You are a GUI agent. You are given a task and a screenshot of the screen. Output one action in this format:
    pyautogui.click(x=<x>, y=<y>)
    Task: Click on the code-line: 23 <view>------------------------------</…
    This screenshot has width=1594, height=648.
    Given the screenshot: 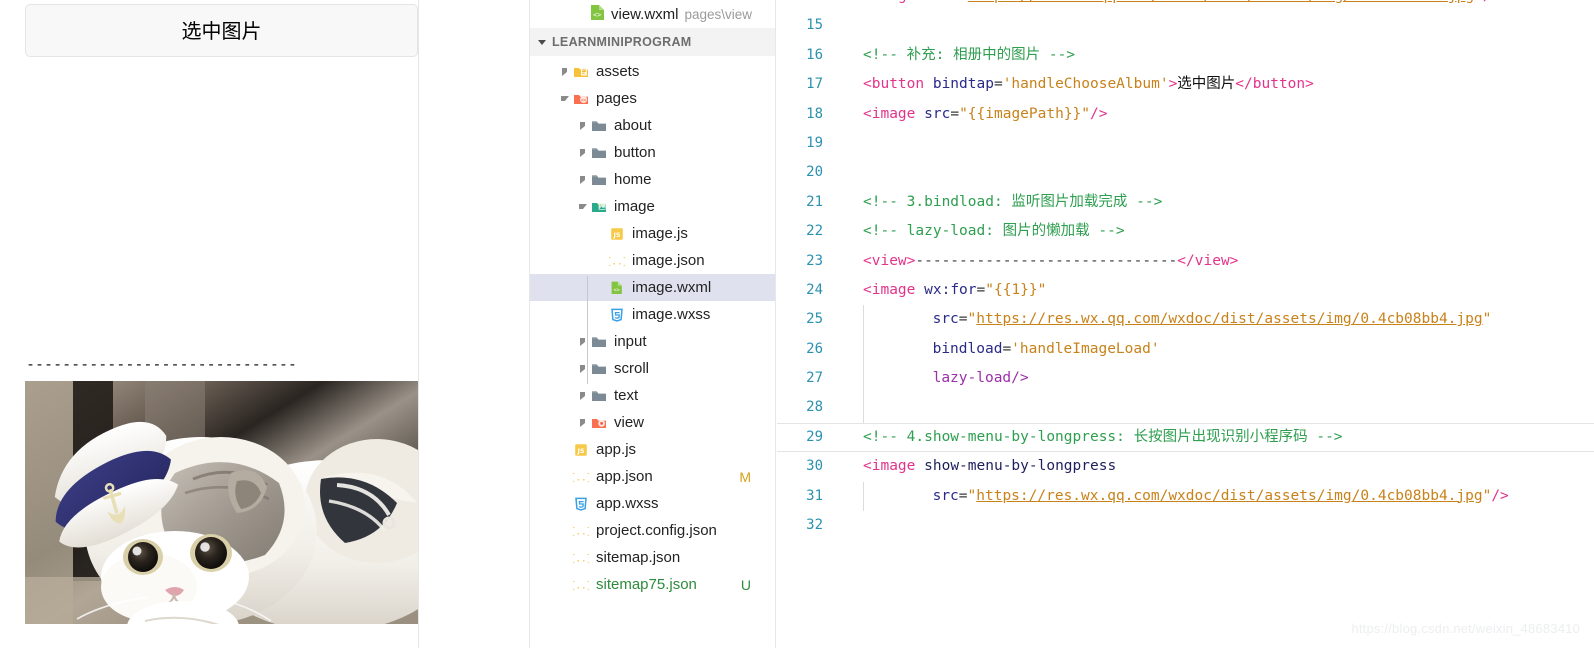 What is the action you would take?
    pyautogui.click(x=1185, y=261)
    